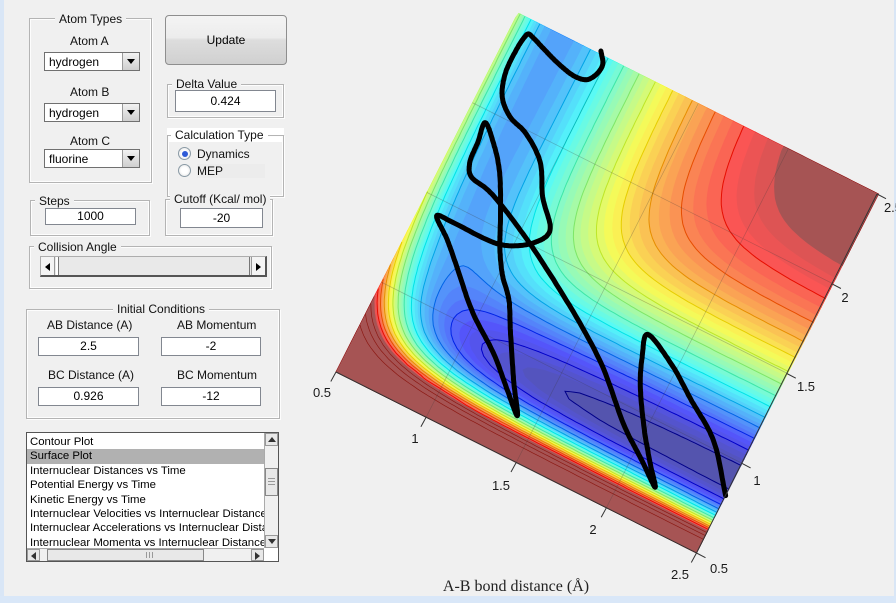 This screenshot has width=896, height=603. I want to click on svg-text: A-B bond distance (Å), so click(516, 586).